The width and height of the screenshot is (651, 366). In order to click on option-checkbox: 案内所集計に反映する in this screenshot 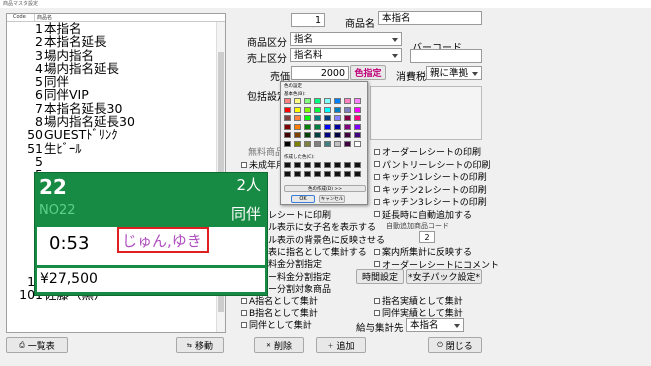, I will do `click(423, 251)`.